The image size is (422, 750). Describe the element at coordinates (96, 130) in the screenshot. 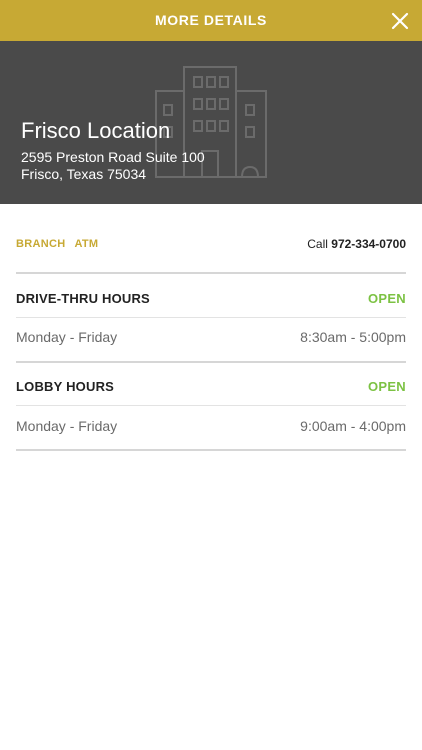

I see `location-name: Frisco Location` at that location.